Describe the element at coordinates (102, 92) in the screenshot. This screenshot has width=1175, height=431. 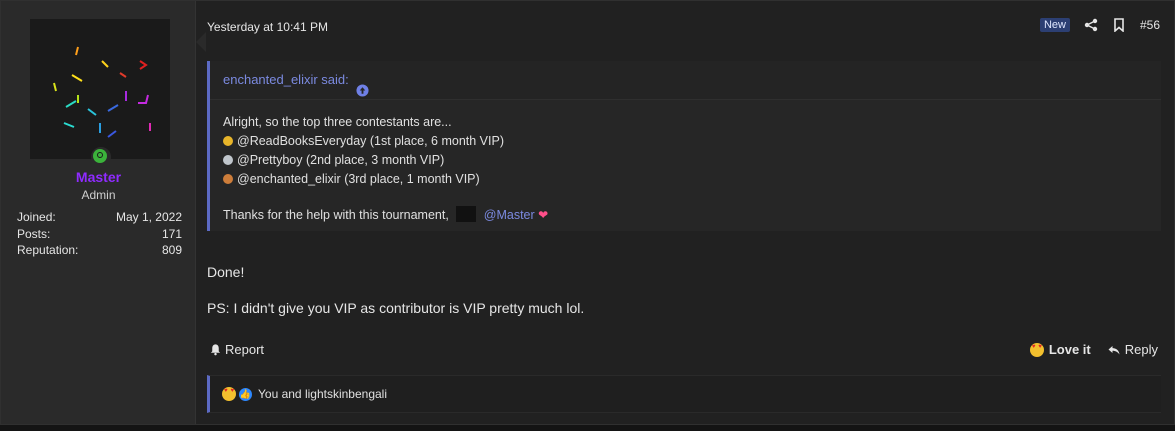
I see `avatar-art` at that location.